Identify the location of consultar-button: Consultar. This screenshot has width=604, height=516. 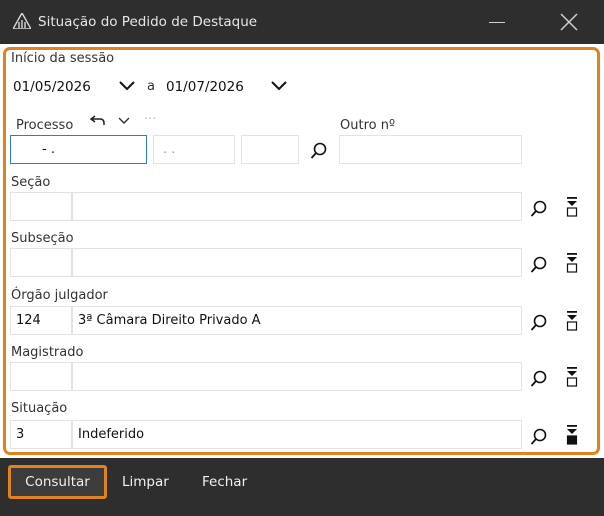
(57, 482).